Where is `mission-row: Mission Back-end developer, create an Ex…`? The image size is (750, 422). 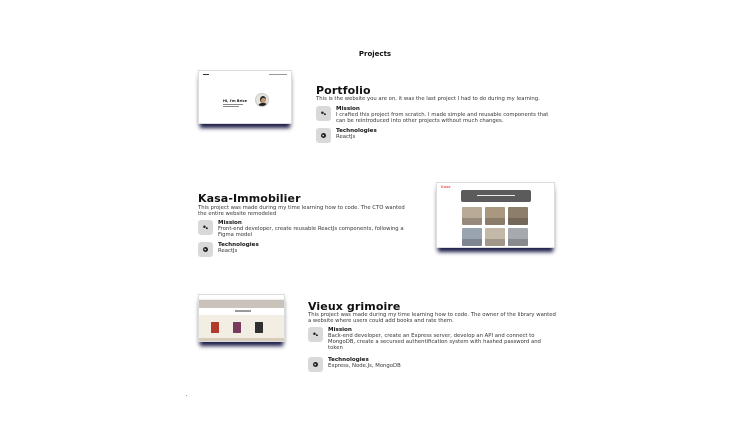
mission-row: Mission Back-end developer, create an Ex… is located at coordinates (430, 339).